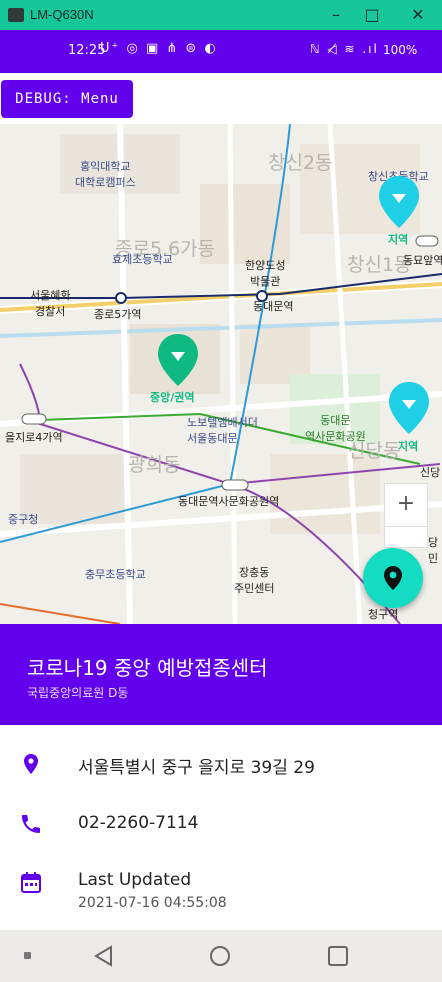 This screenshot has width=442, height=982. What do you see at coordinates (34, 437) in the screenshot?
I see `map-label: 을지로4가역` at bounding box center [34, 437].